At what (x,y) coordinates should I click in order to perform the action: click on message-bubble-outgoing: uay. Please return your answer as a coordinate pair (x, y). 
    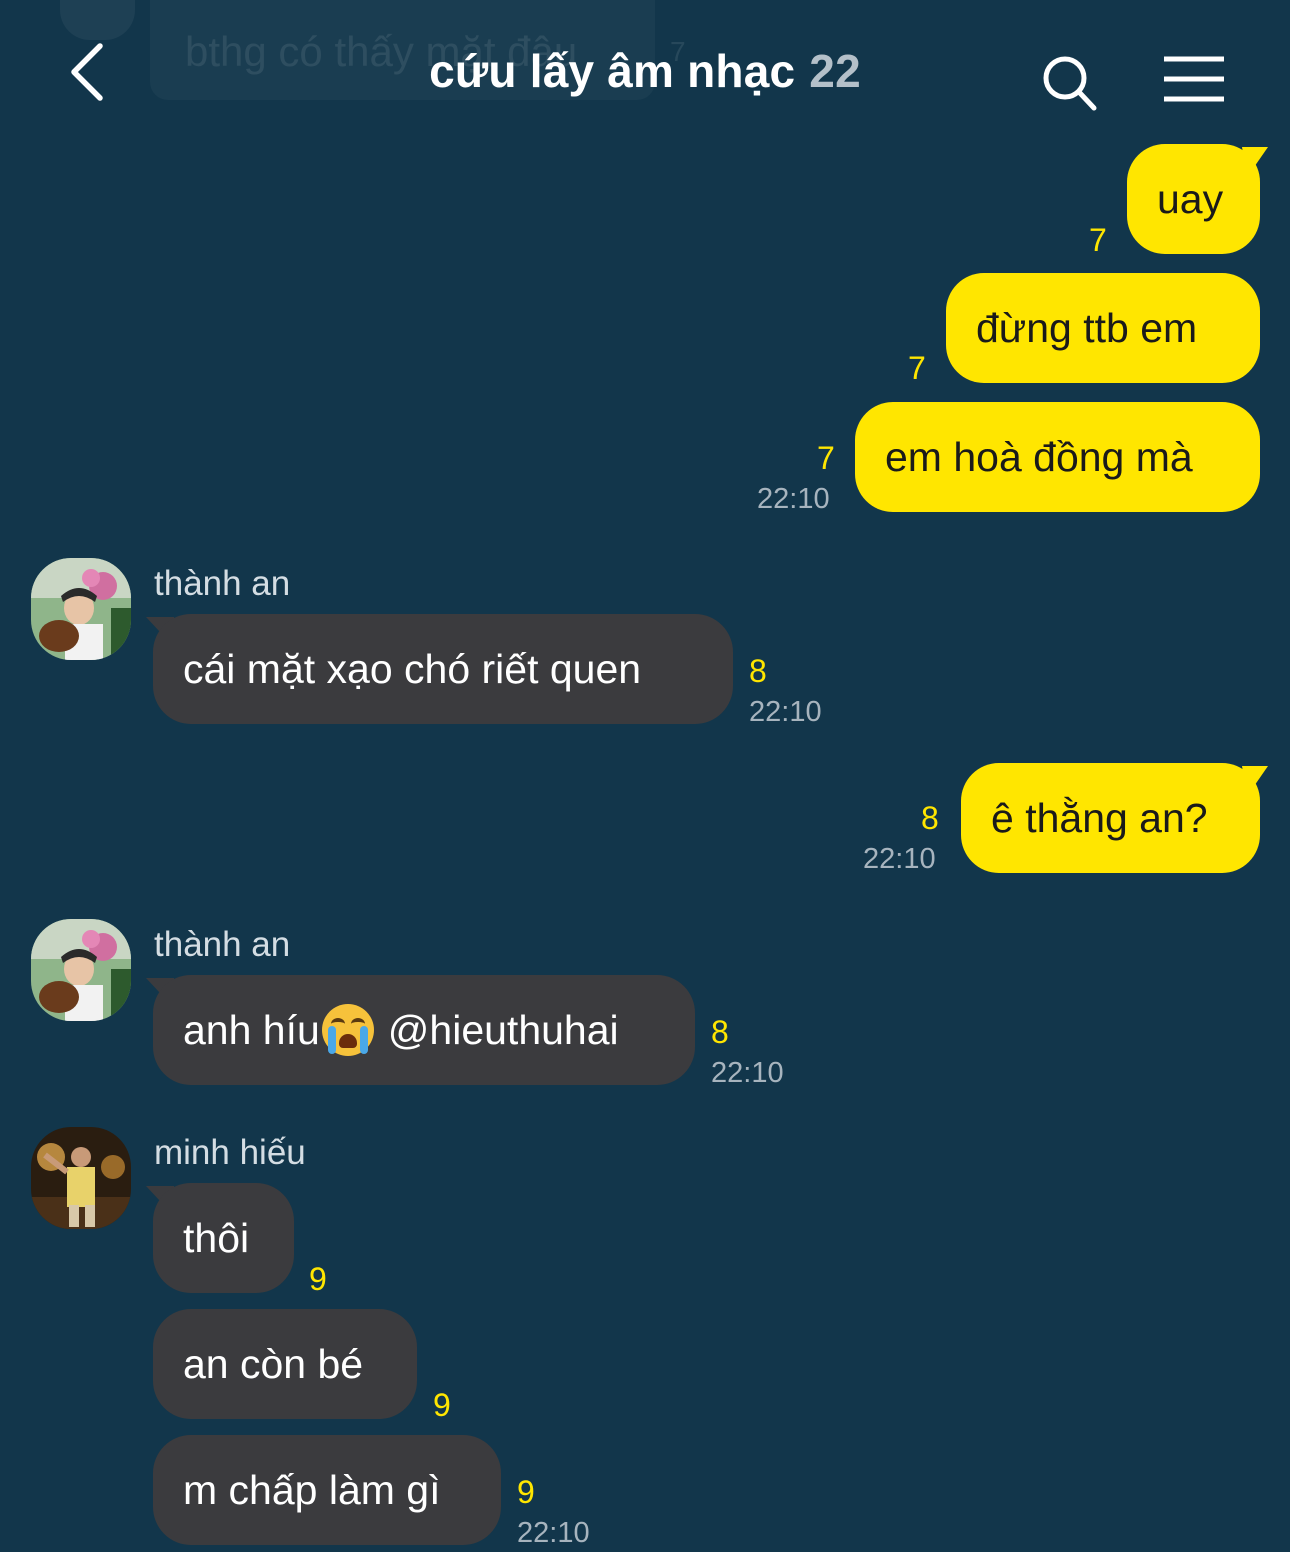
    Looking at the image, I should click on (1193, 199).